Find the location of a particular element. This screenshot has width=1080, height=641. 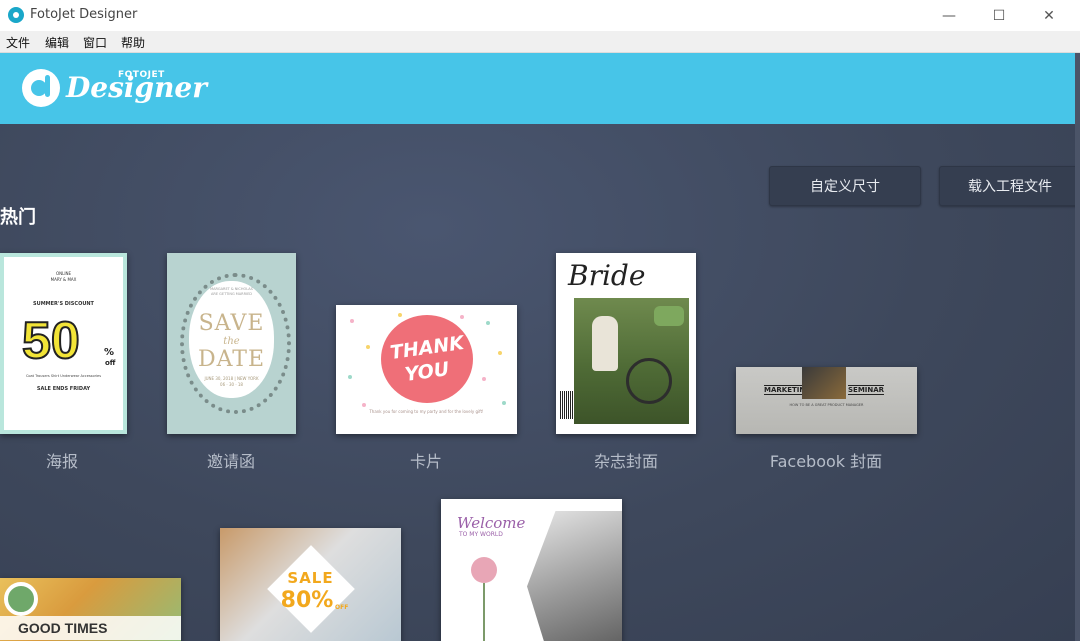

template-card-magazine: Bride is located at coordinates (626, 343).